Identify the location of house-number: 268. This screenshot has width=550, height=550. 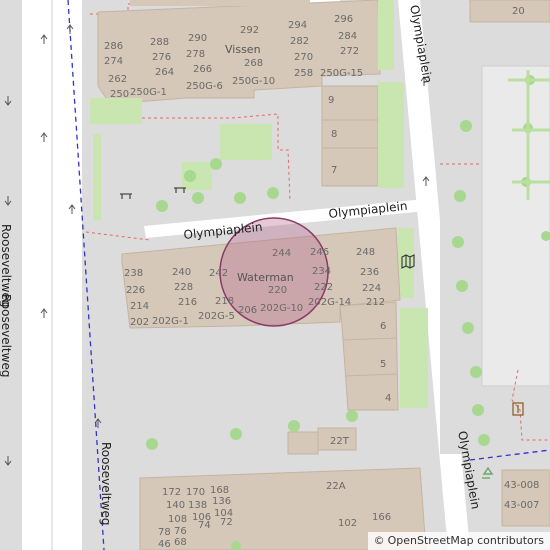
(254, 63).